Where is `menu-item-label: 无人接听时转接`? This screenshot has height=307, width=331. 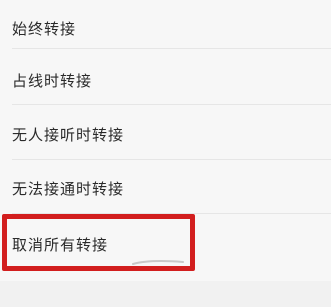 menu-item-label: 无人接听时转接 is located at coordinates (68, 134).